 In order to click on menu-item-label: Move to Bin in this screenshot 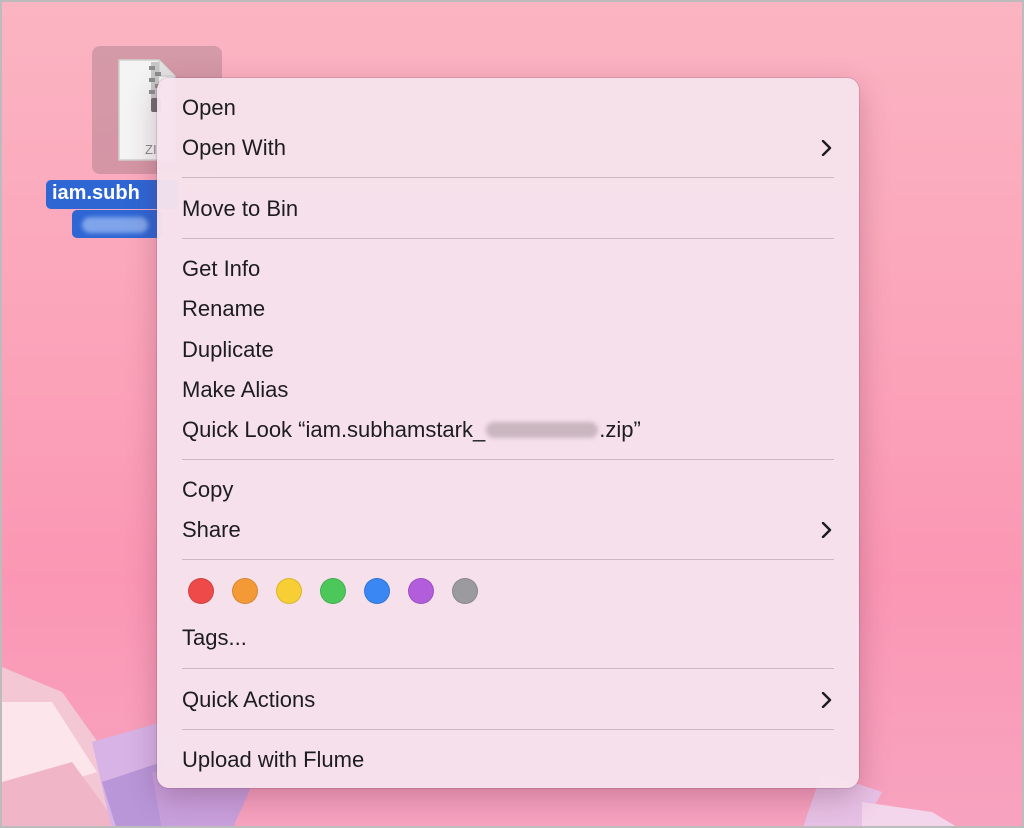, I will do `click(240, 208)`.